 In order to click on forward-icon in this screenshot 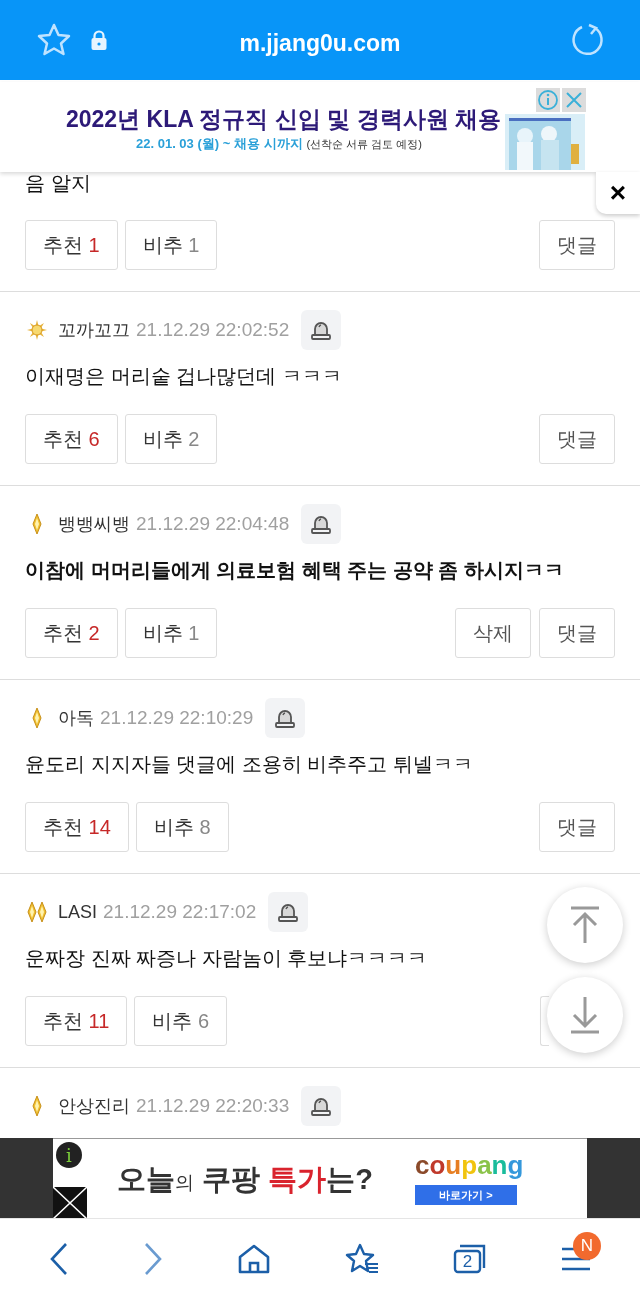, I will do `click(153, 1259)`.